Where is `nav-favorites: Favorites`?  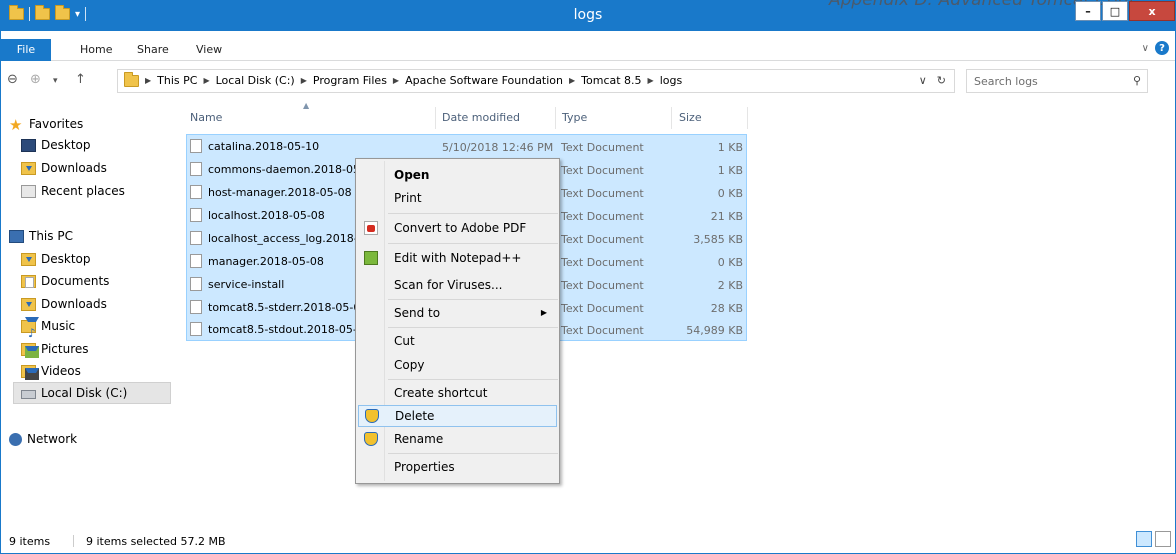
nav-favorites: Favorites is located at coordinates (46, 124).